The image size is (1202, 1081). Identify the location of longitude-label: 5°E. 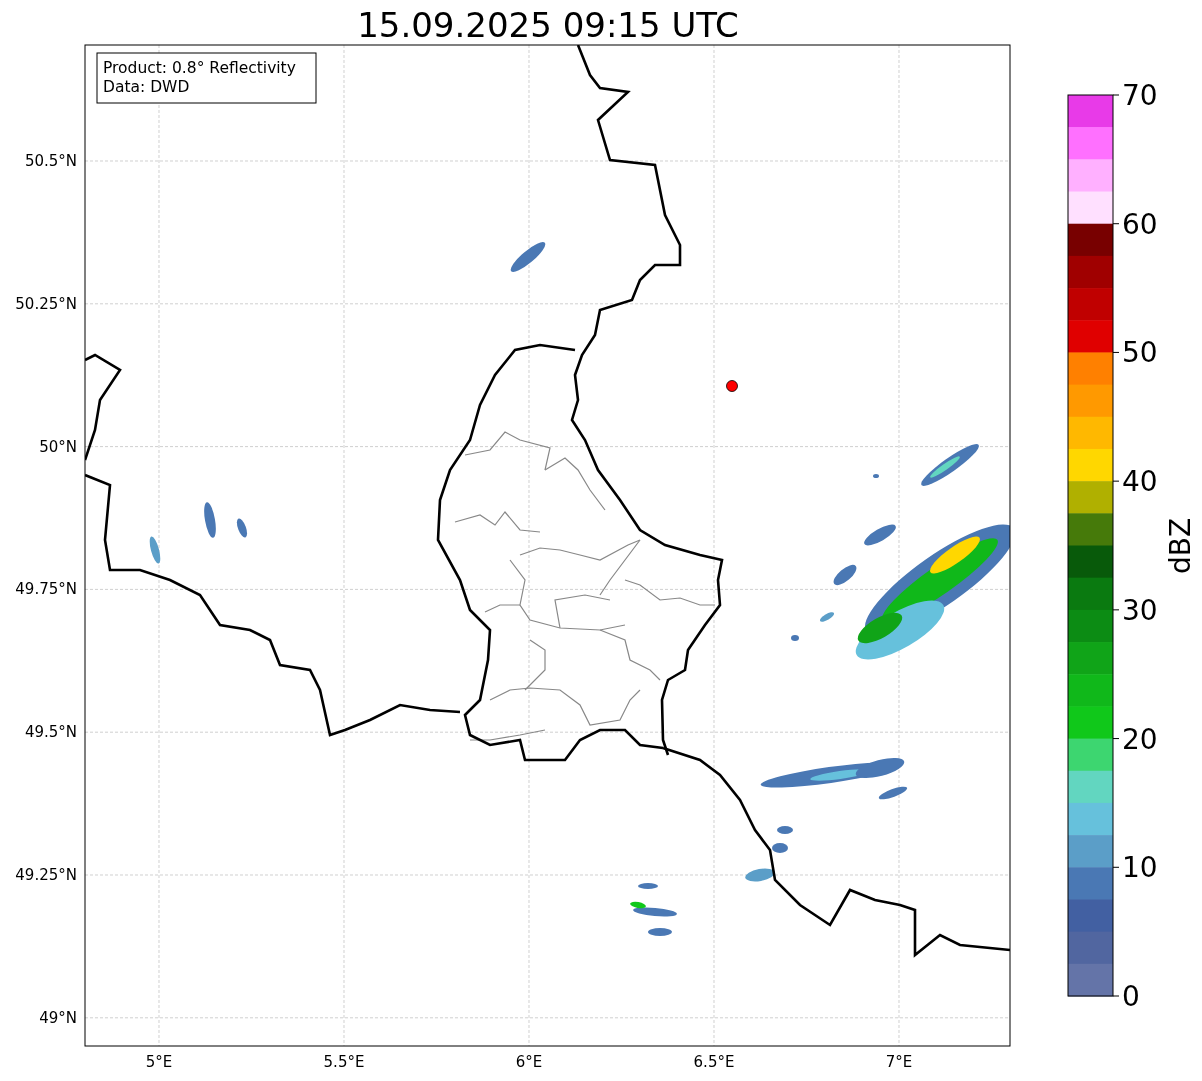
(159, 1062).